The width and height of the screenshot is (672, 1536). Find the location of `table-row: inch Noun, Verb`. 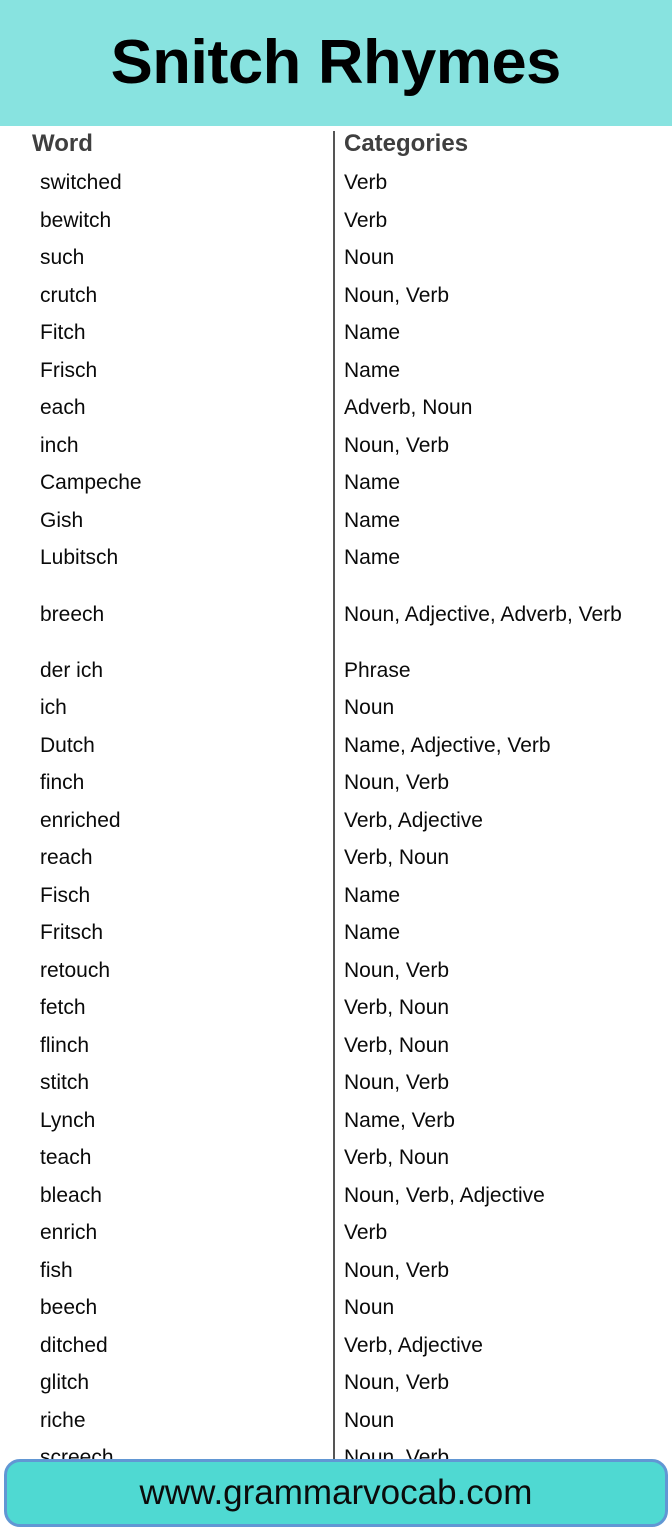

table-row: inch Noun, Verb is located at coordinates (336, 446).